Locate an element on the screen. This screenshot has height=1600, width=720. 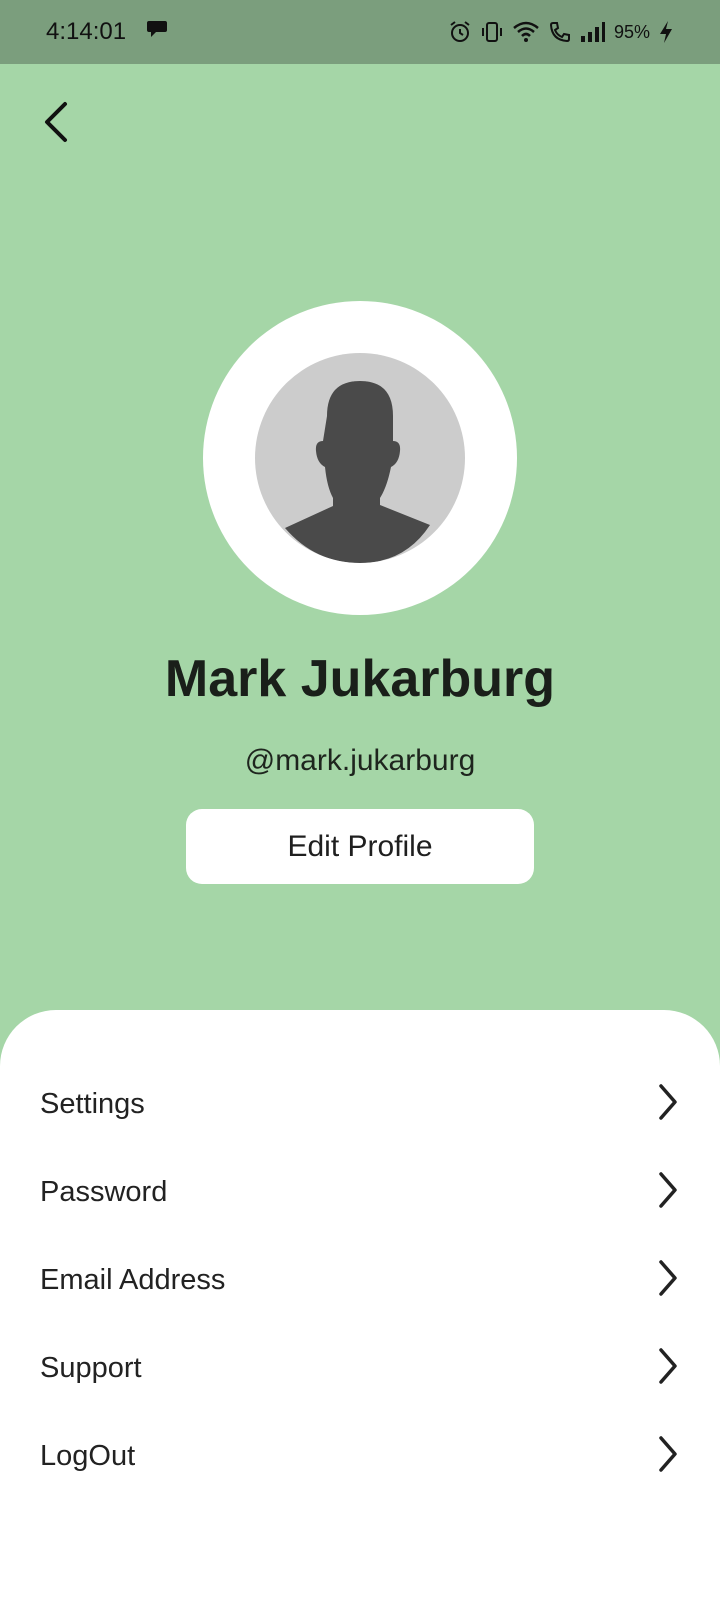
chat-bubble-icon is located at coordinates (157, 32).